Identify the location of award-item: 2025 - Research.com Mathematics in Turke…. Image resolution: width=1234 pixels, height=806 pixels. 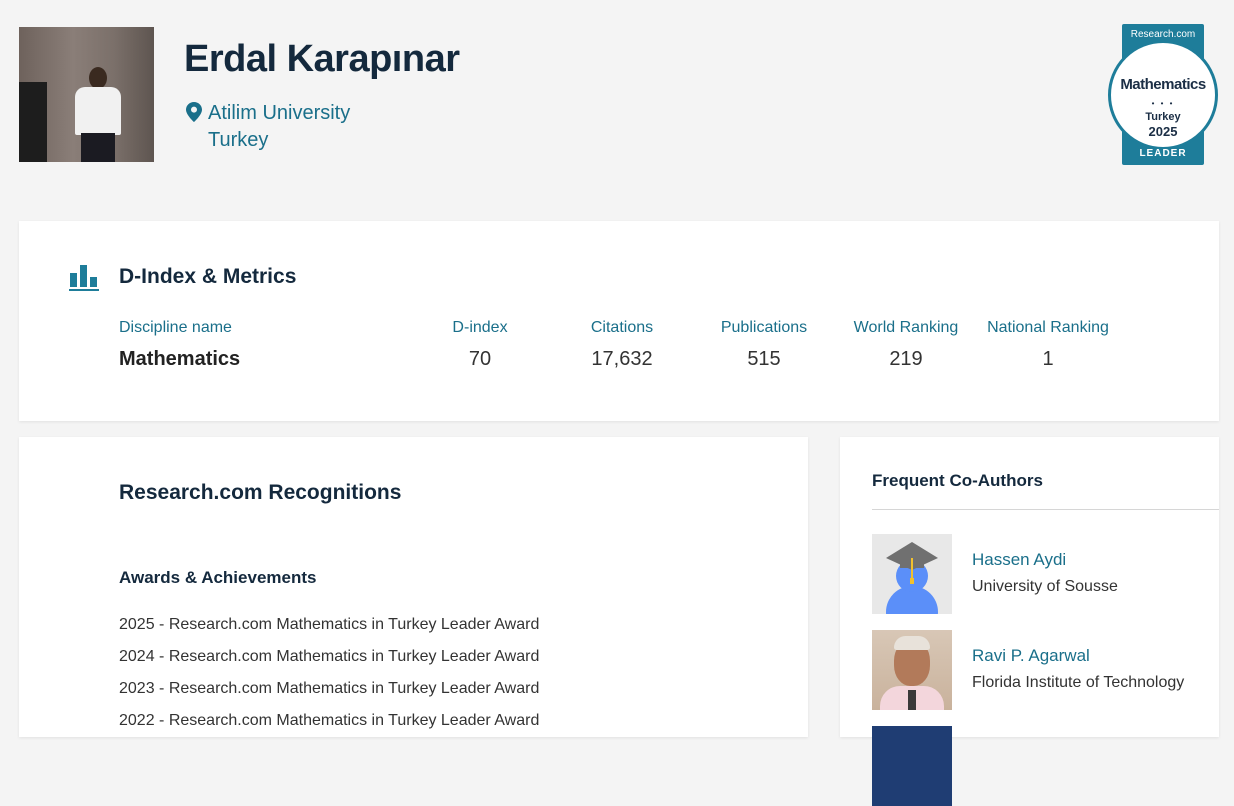
(329, 624).